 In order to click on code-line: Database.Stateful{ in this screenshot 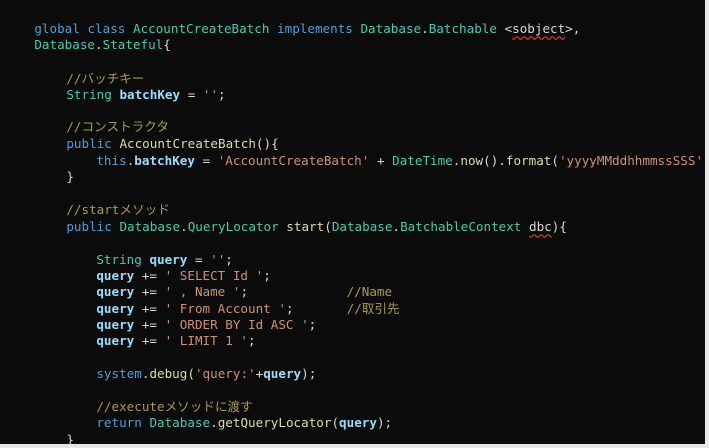, I will do `click(102, 44)`.